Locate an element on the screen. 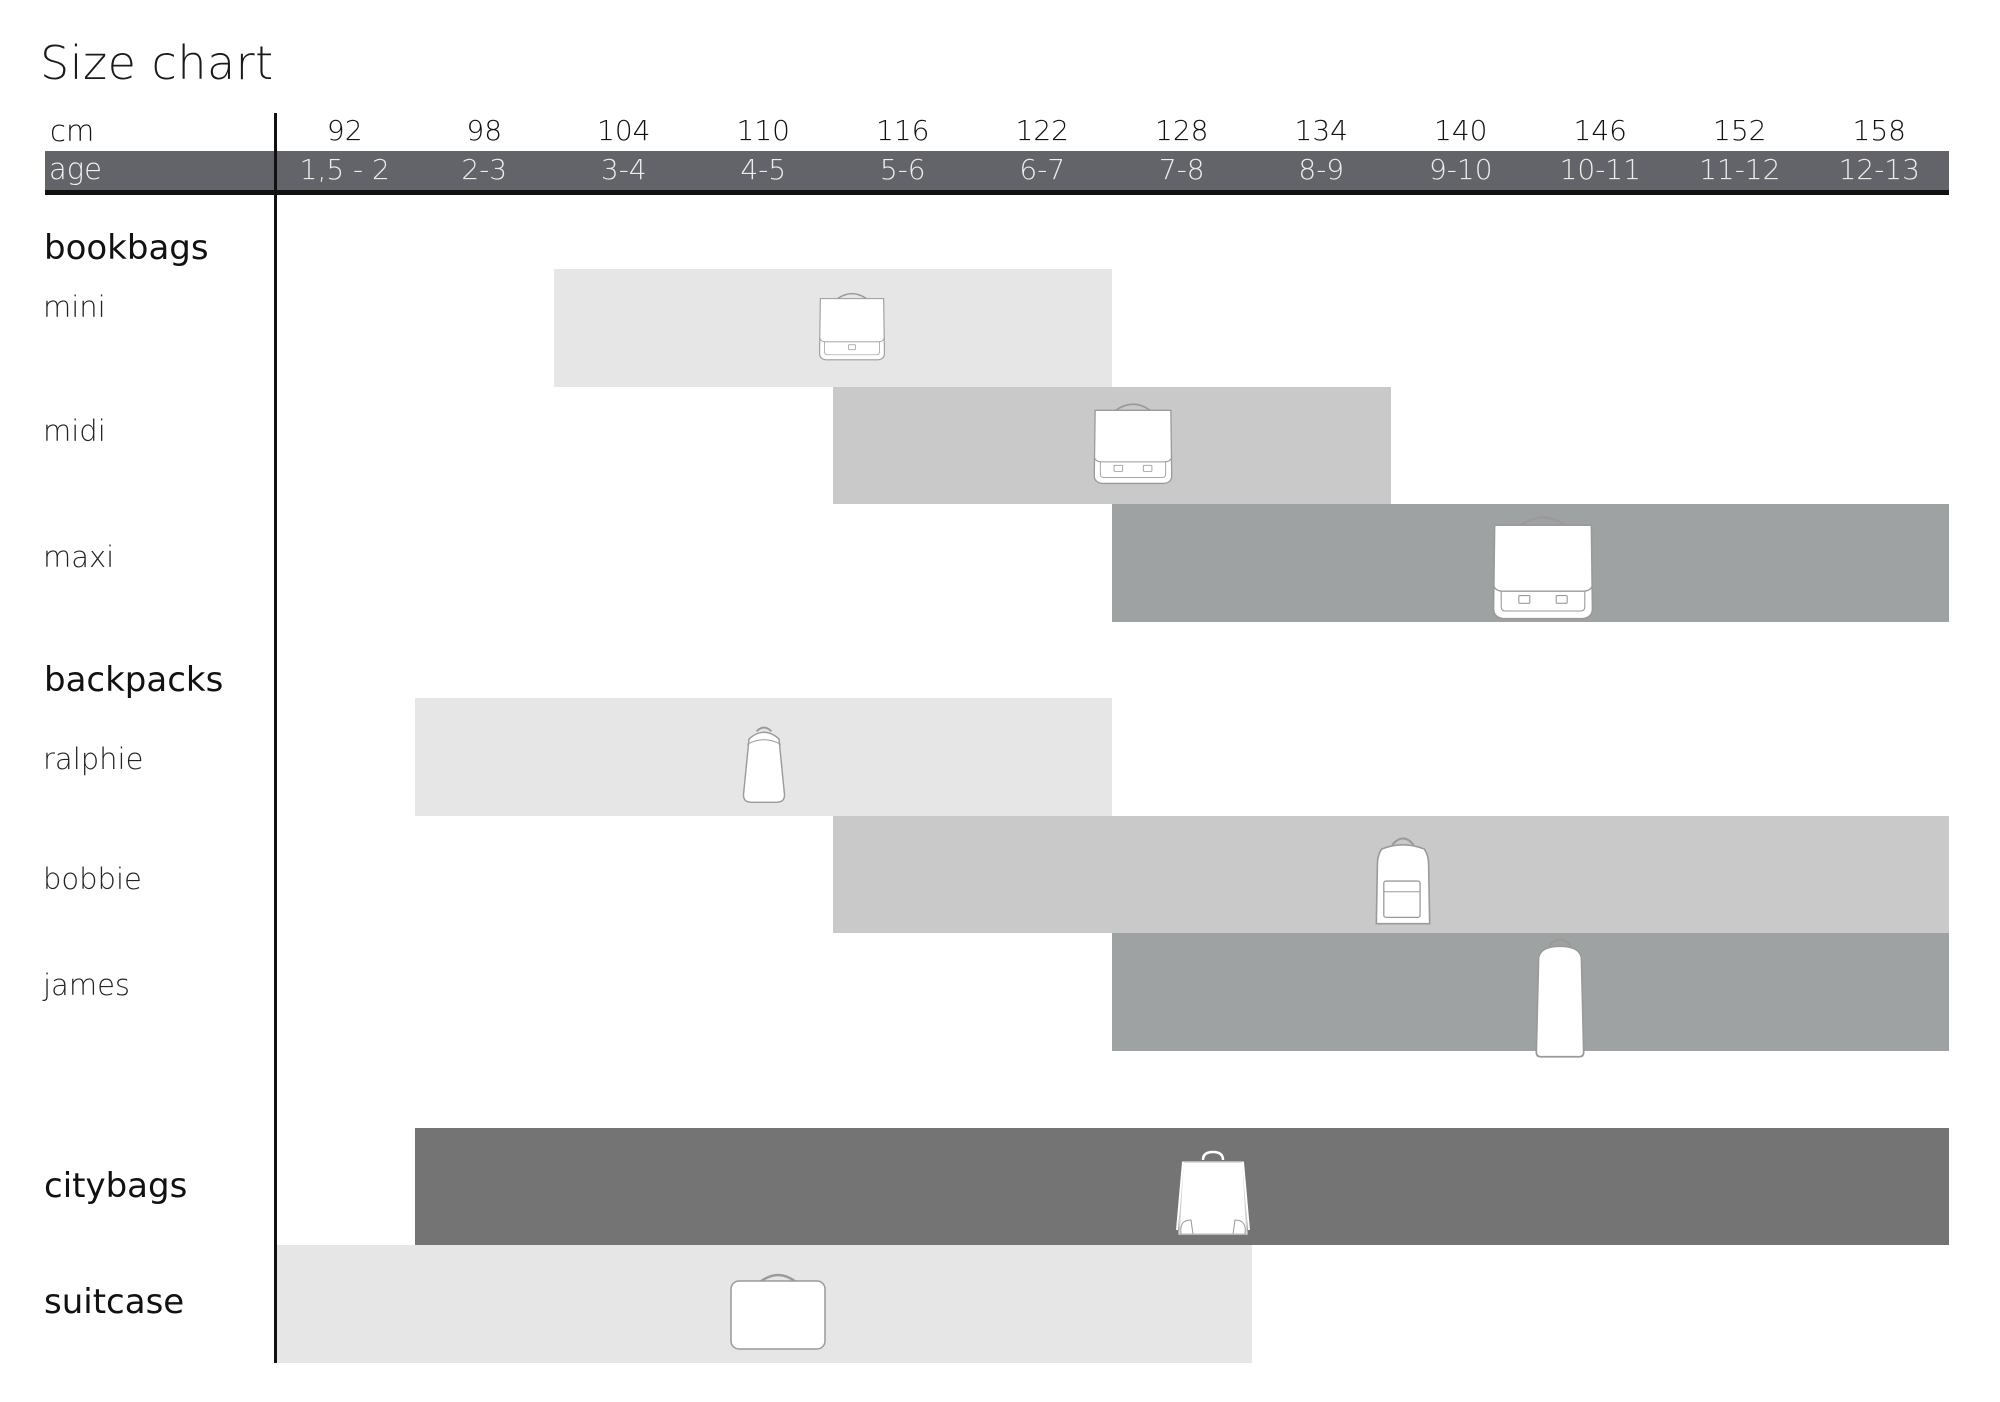 This screenshot has width=2000, height=1402. cm-tick-label: 140 is located at coordinates (1461, 130).